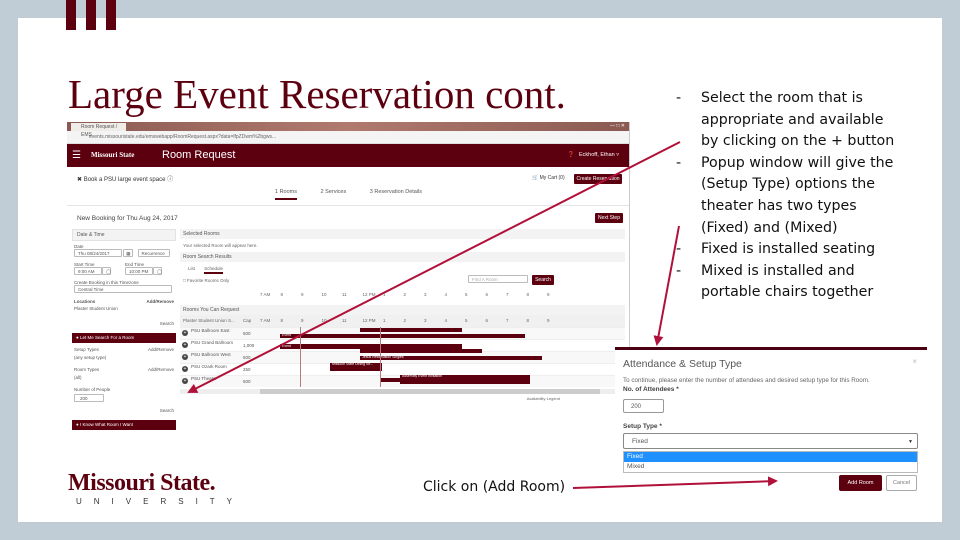 The width and height of the screenshot is (960, 540). Describe the element at coordinates (208, 280) in the screenshot. I see `favorite-rooms-label: Favorite Rooms Only` at that location.